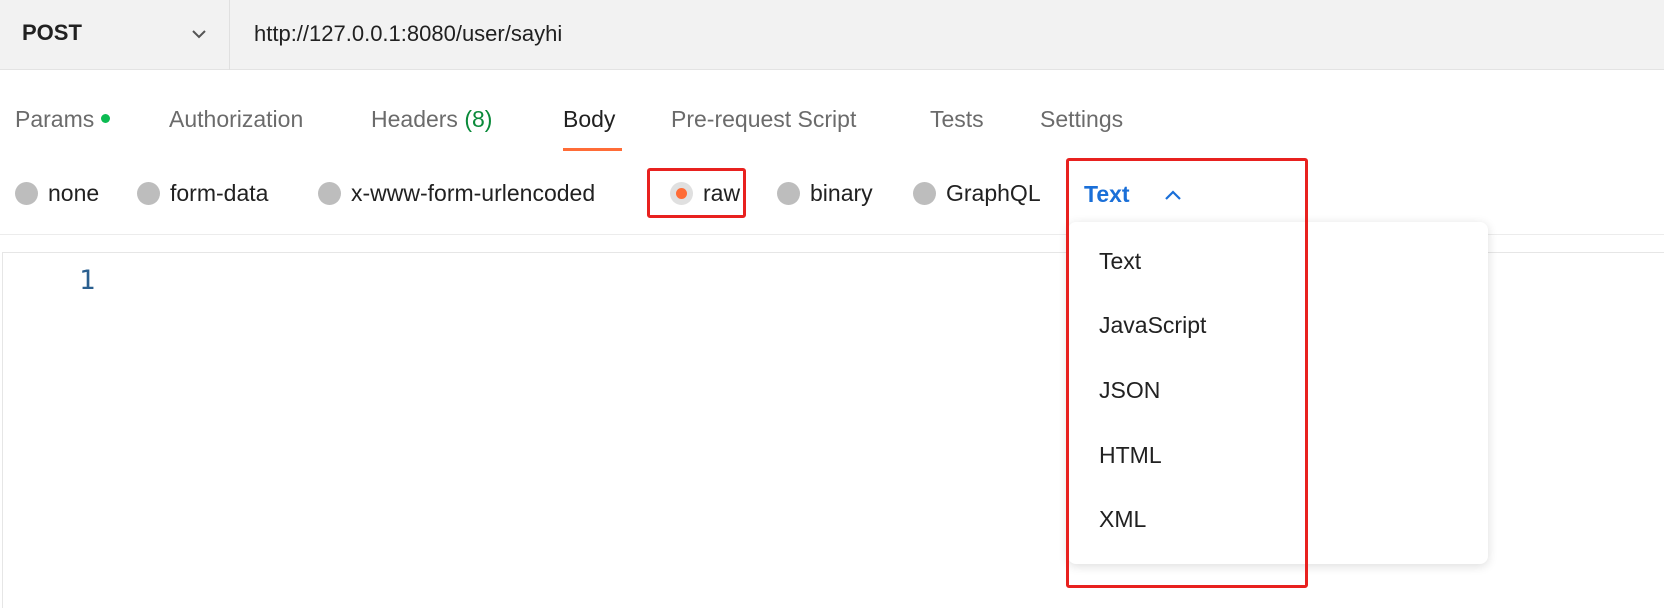 This screenshot has height=608, width=1664. Describe the element at coordinates (1120, 261) in the screenshot. I see `menu-item-label: Text` at that location.